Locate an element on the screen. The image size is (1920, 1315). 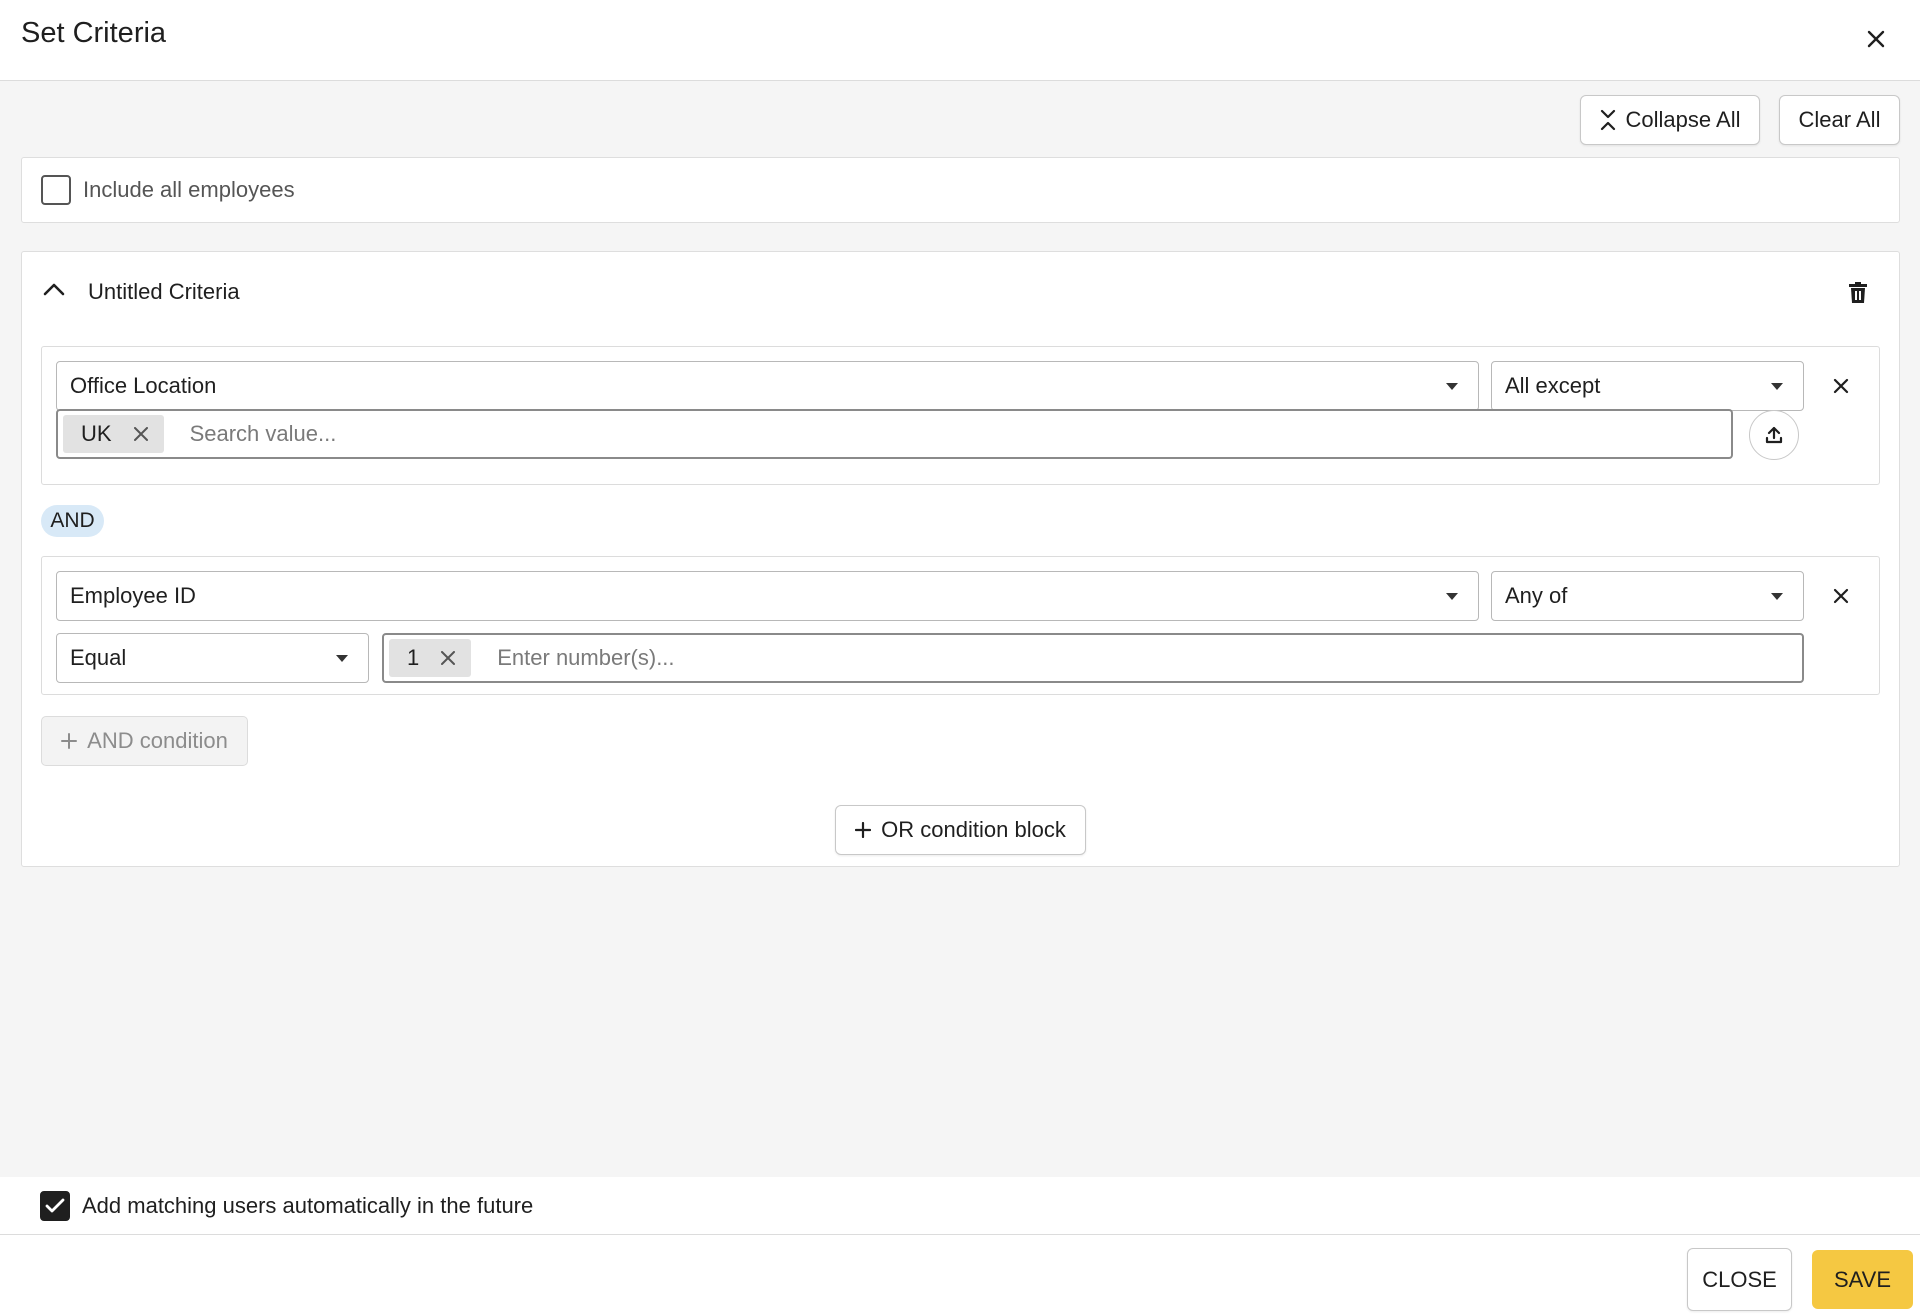
value-tag-input: UK is located at coordinates (894, 434).